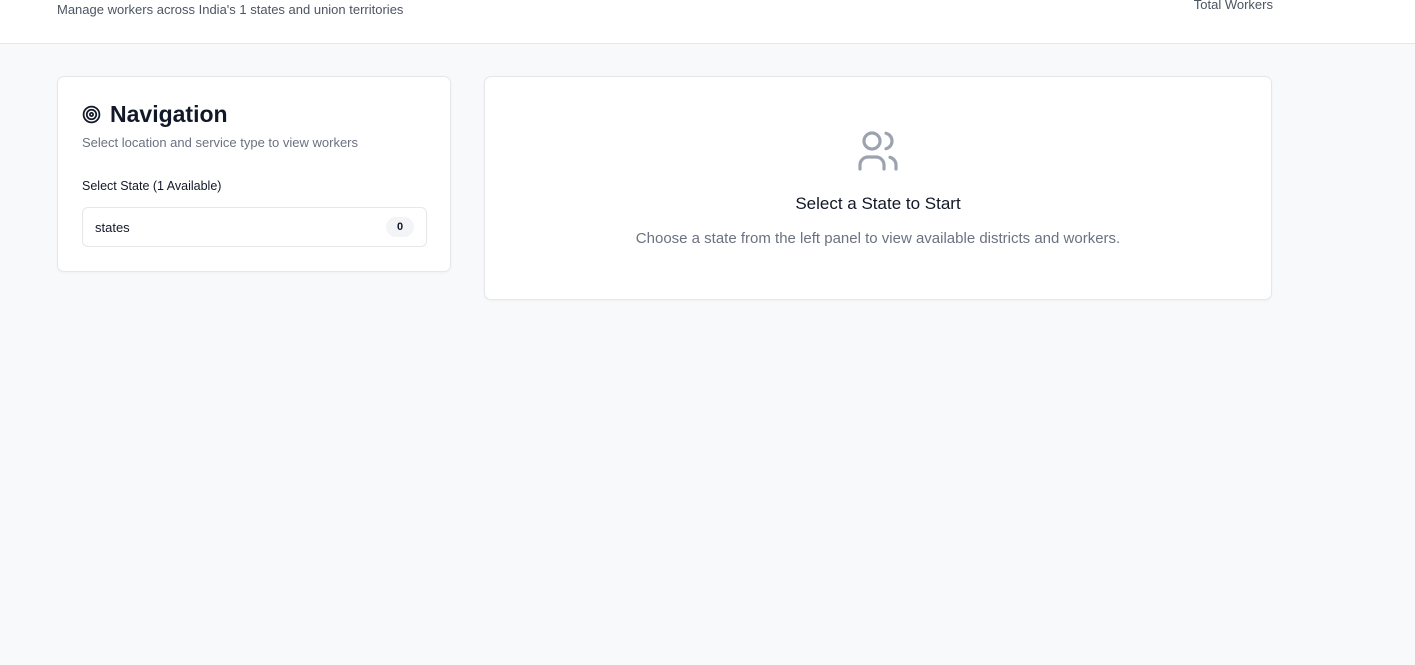 The image size is (1415, 665). What do you see at coordinates (878, 151) in the screenshot?
I see `users-icon` at bounding box center [878, 151].